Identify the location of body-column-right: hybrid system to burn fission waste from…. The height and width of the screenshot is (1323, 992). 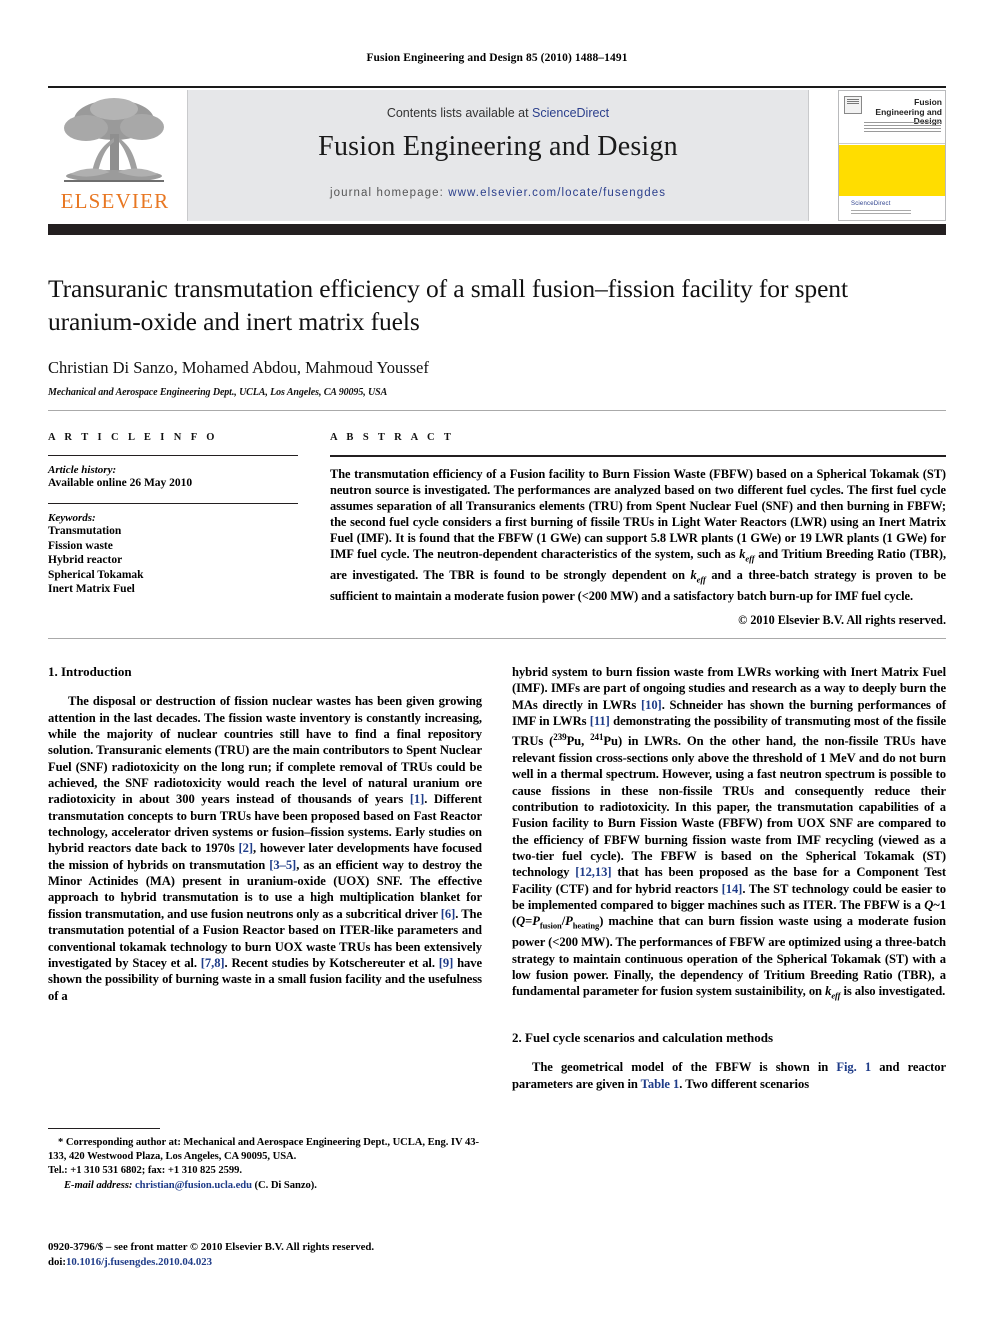
(729, 878).